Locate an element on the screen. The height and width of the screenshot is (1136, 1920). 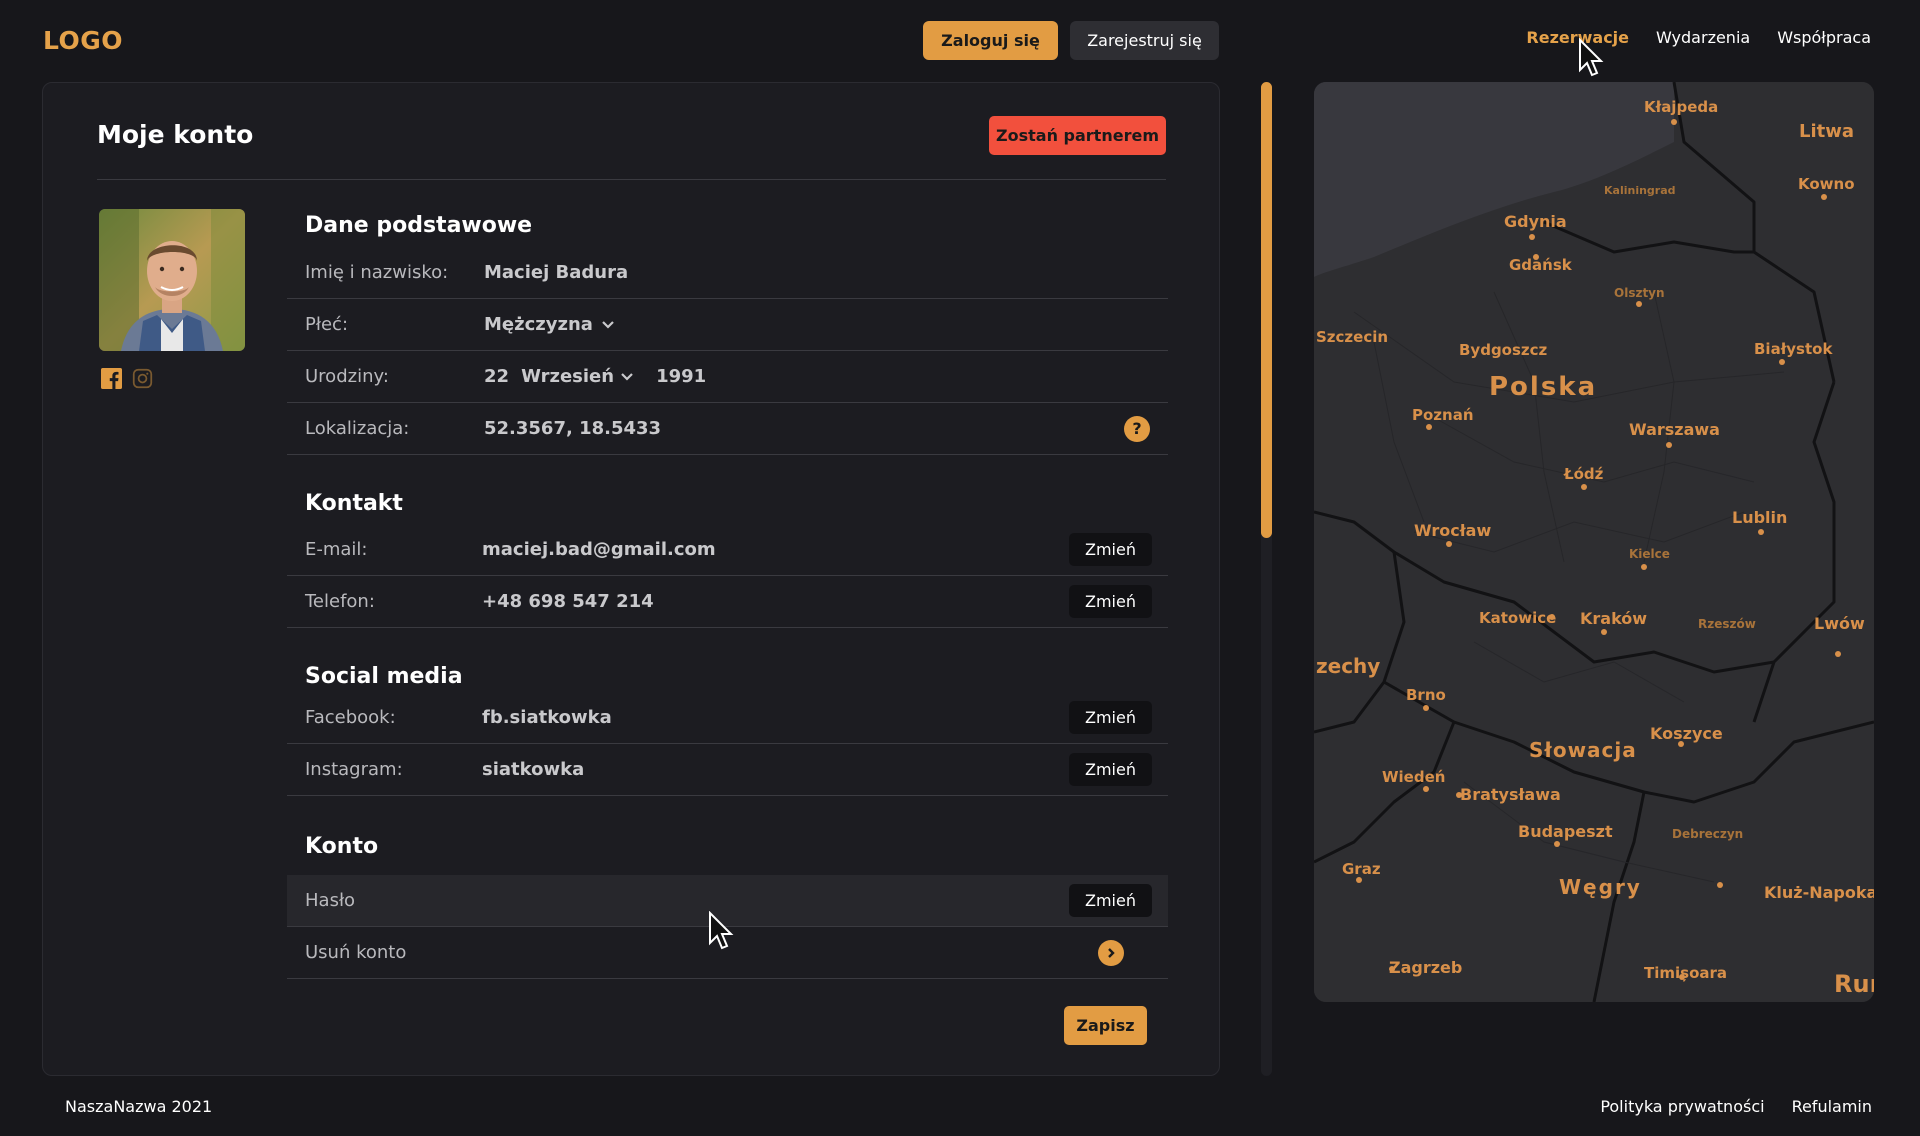
birth-year-field: 1991 is located at coordinates (681, 376).